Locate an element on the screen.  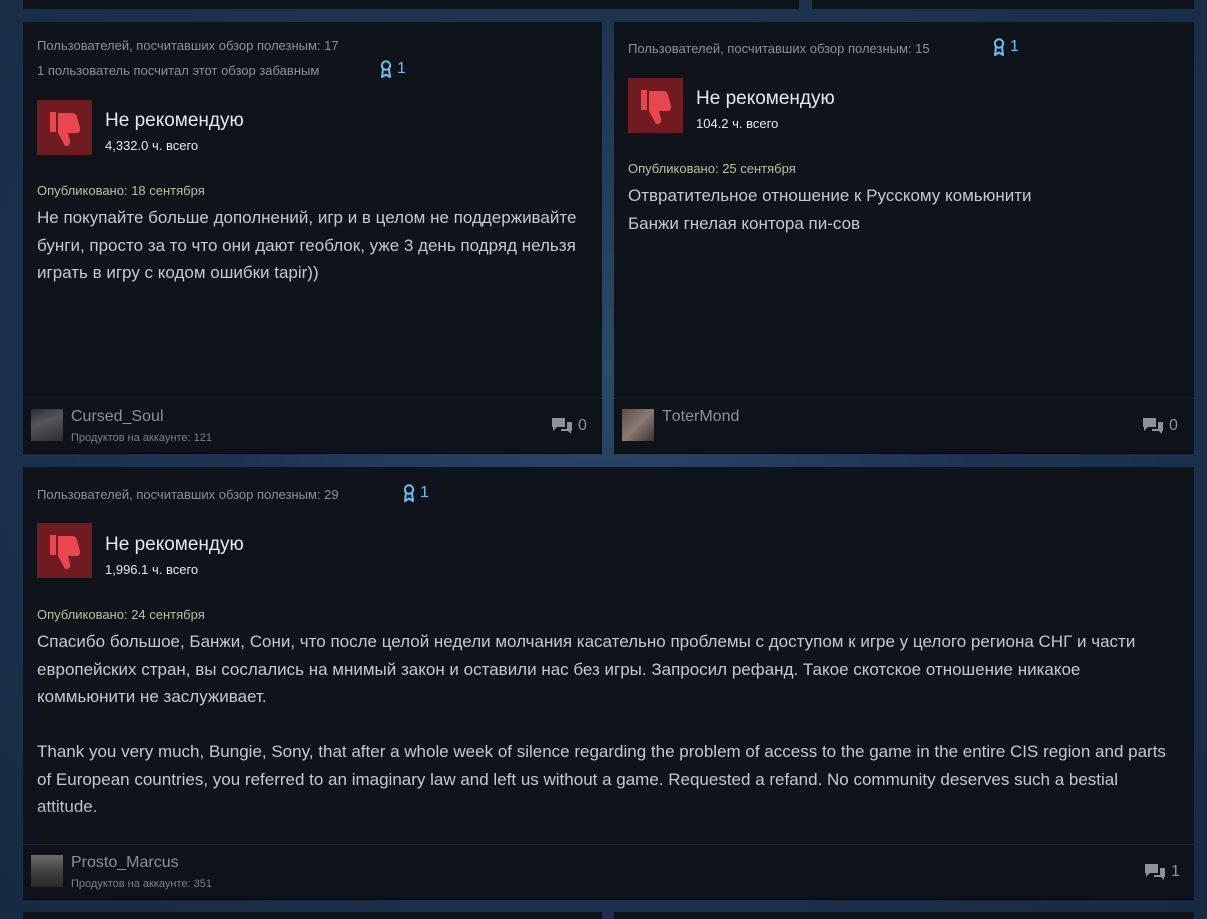
comments-button: 1 is located at coordinates (1162, 872).